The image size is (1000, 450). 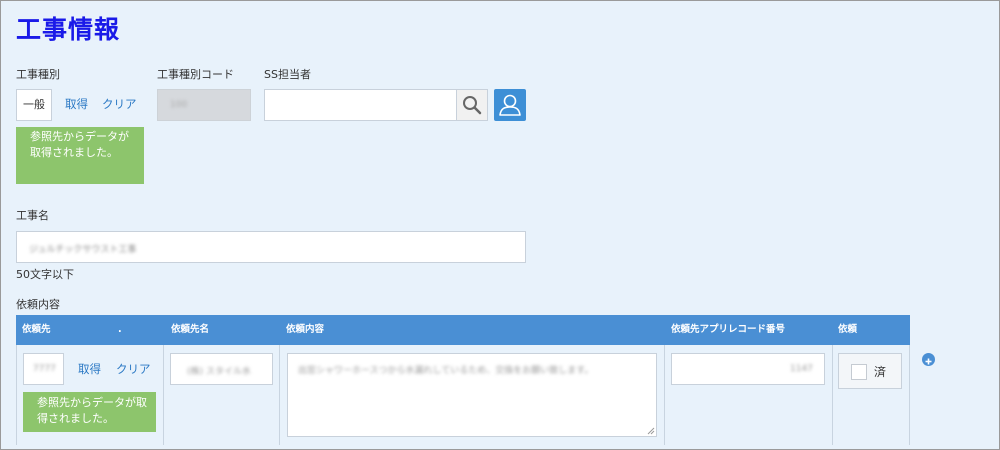 I want to click on requester-clear-link: クリア, so click(x=133, y=369).